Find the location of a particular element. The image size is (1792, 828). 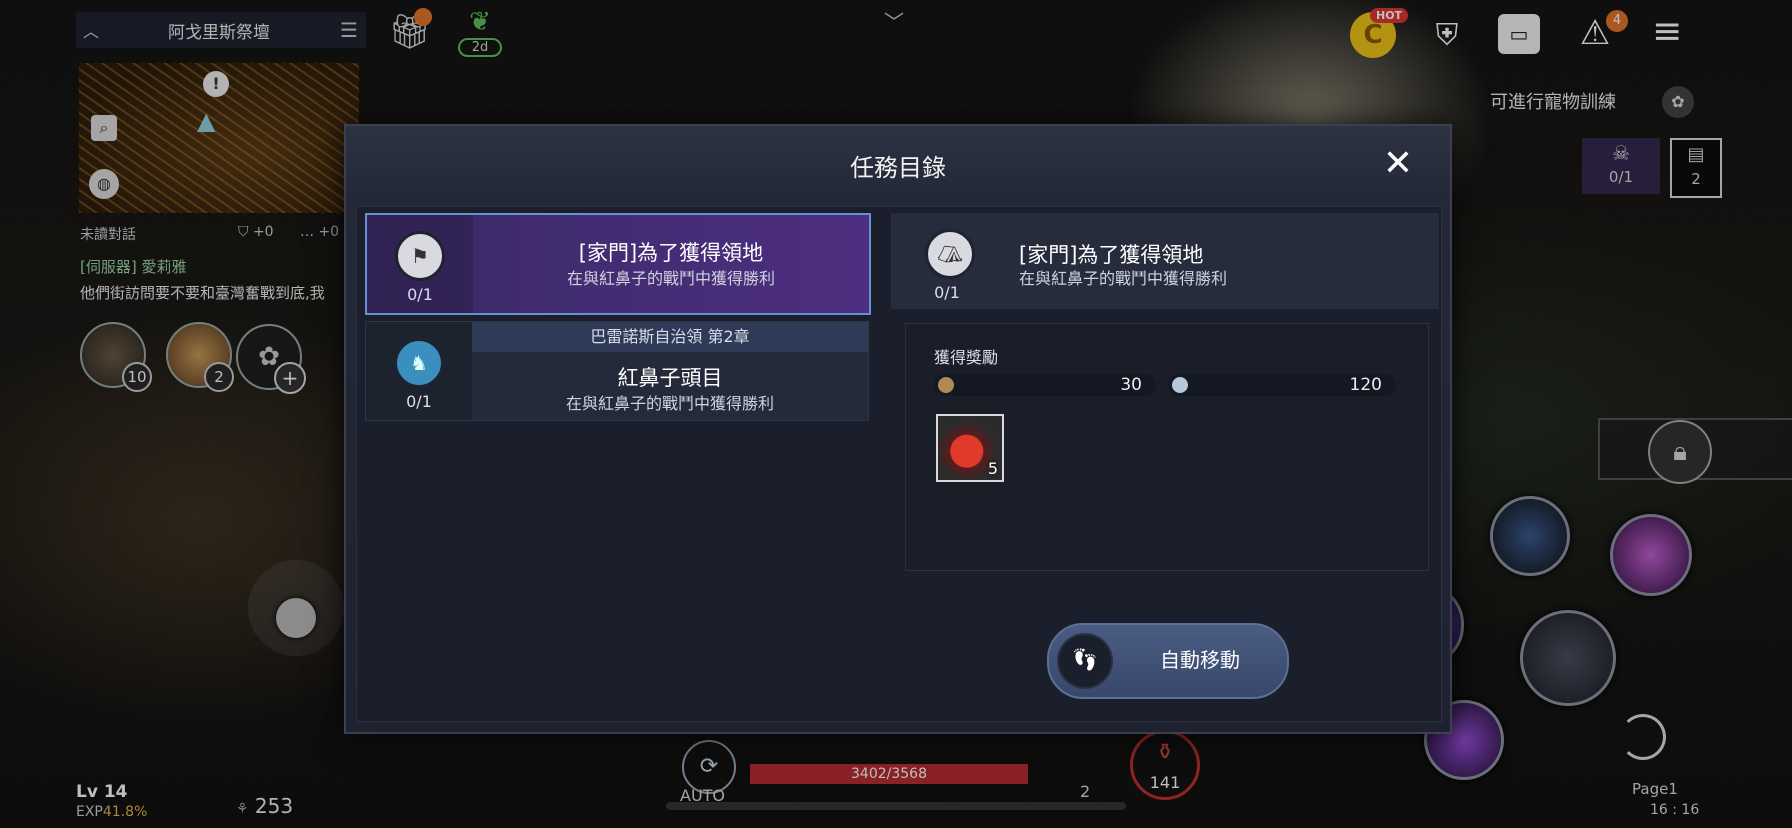

footsteps-icon: 👣︎ is located at coordinates (1085, 661).